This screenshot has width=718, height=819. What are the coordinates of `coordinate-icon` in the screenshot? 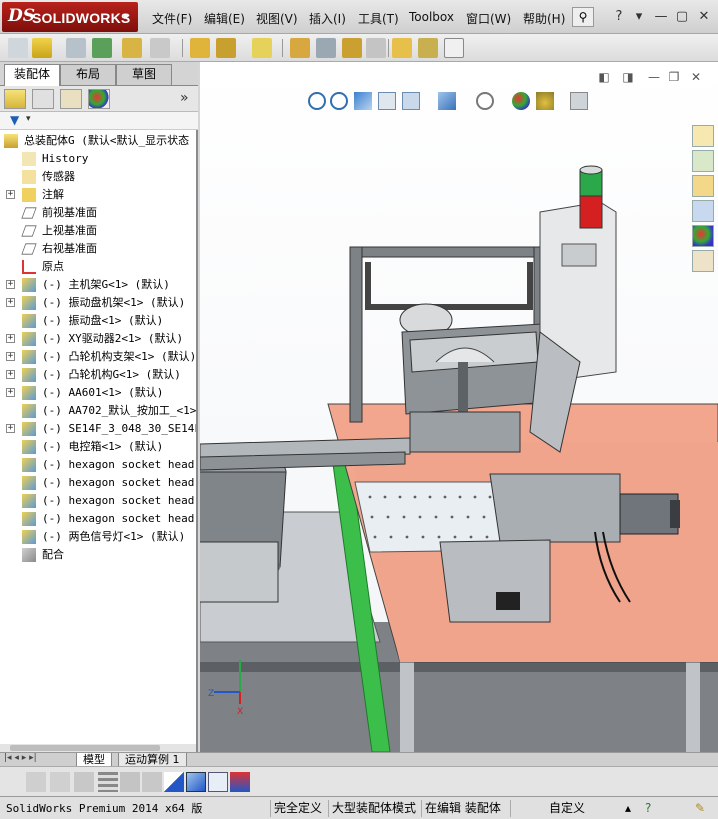 It's located at (174, 782).